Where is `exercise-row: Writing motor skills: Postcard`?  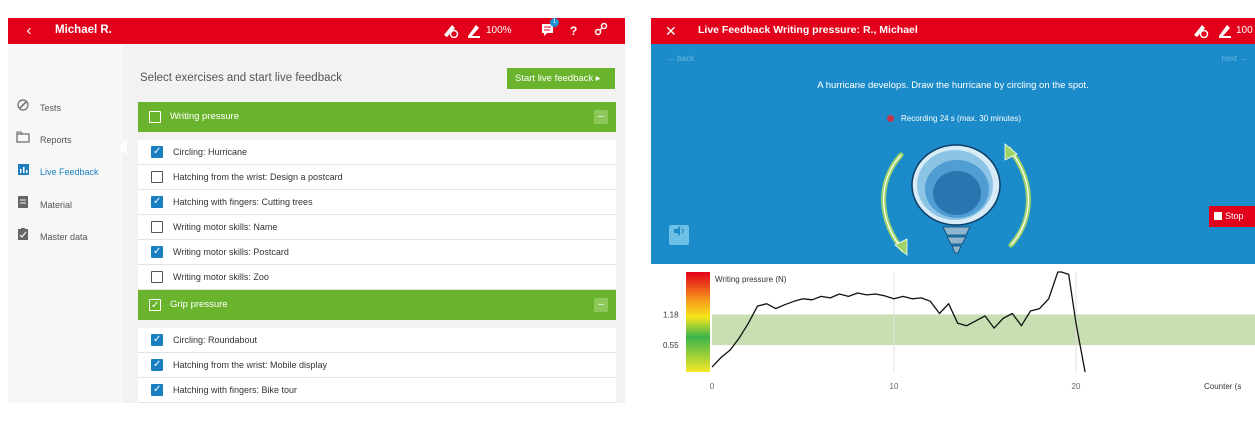
exercise-row: Writing motor skills: Postcard is located at coordinates (377, 252).